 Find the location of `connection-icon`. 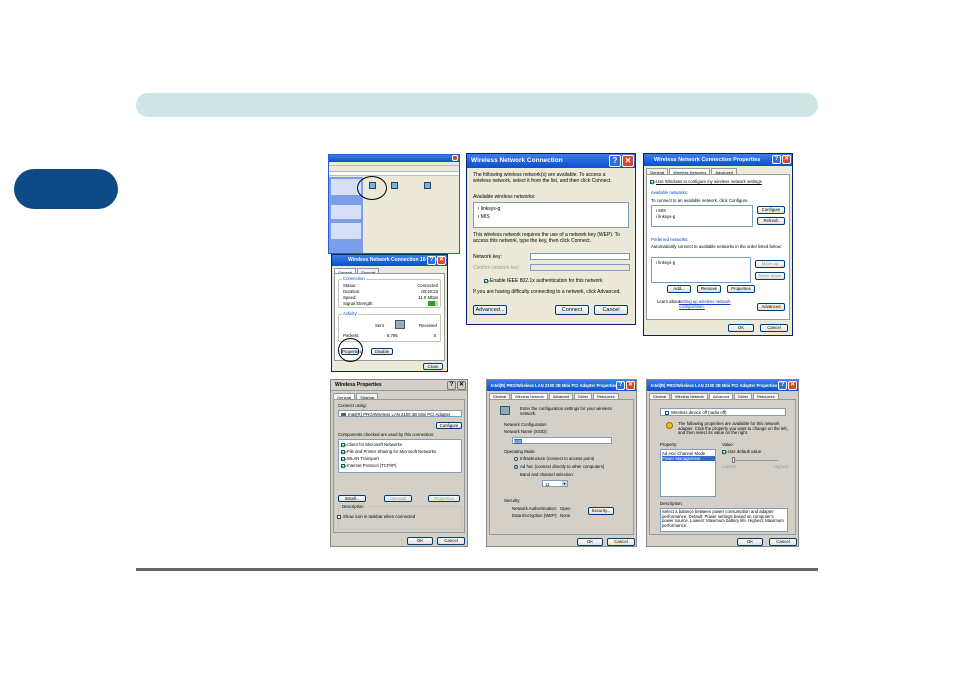

connection-icon is located at coordinates (427, 185).